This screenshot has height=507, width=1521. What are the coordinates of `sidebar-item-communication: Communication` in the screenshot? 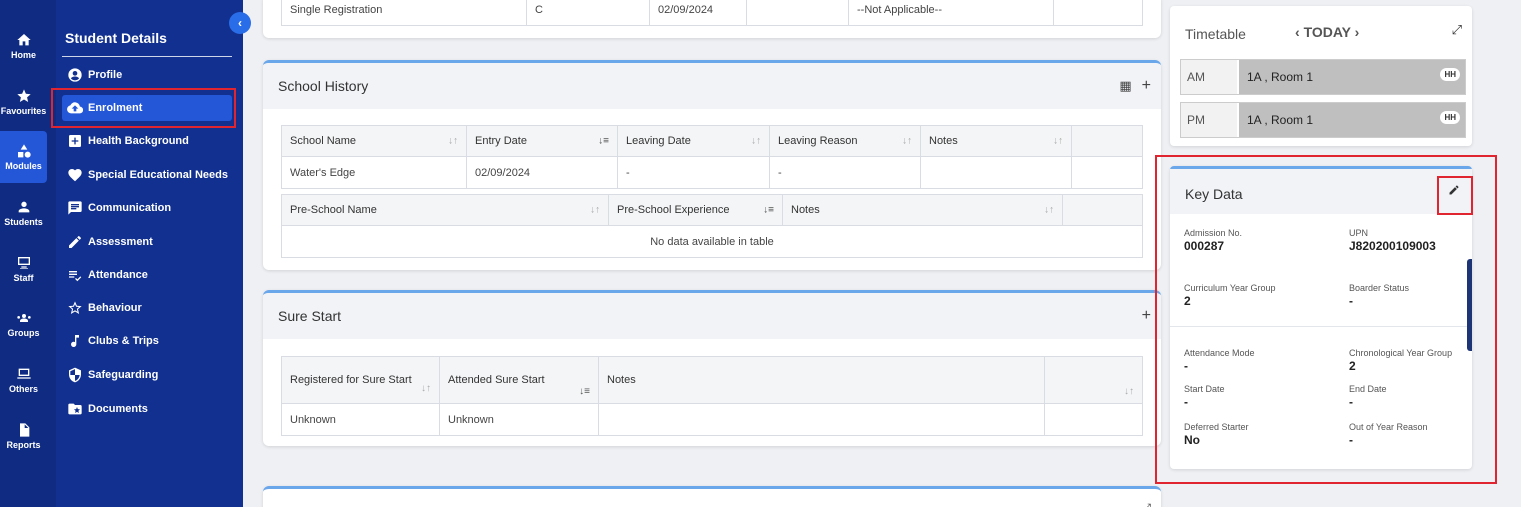 It's located at (147, 208).